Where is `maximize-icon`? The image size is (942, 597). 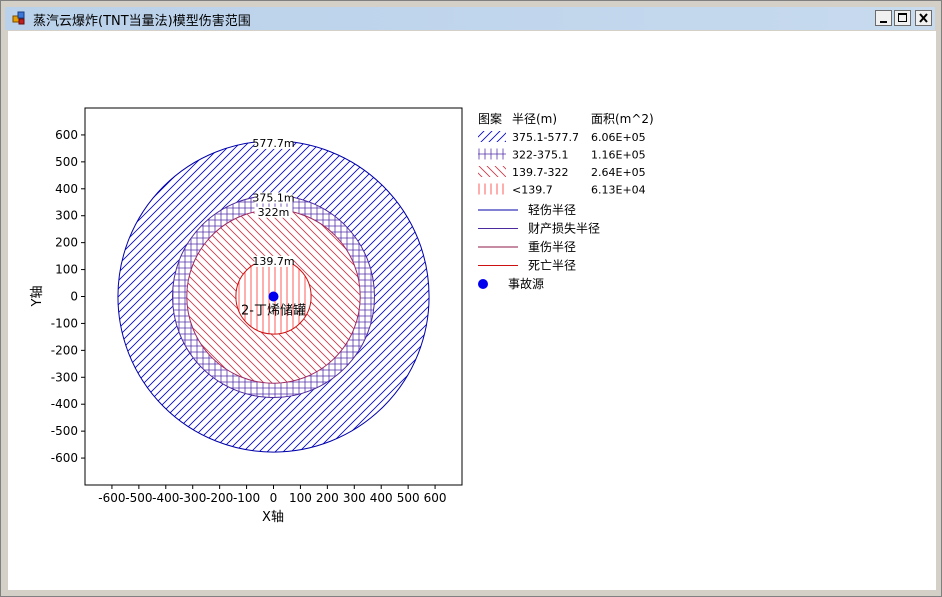
maximize-icon is located at coordinates (902, 17).